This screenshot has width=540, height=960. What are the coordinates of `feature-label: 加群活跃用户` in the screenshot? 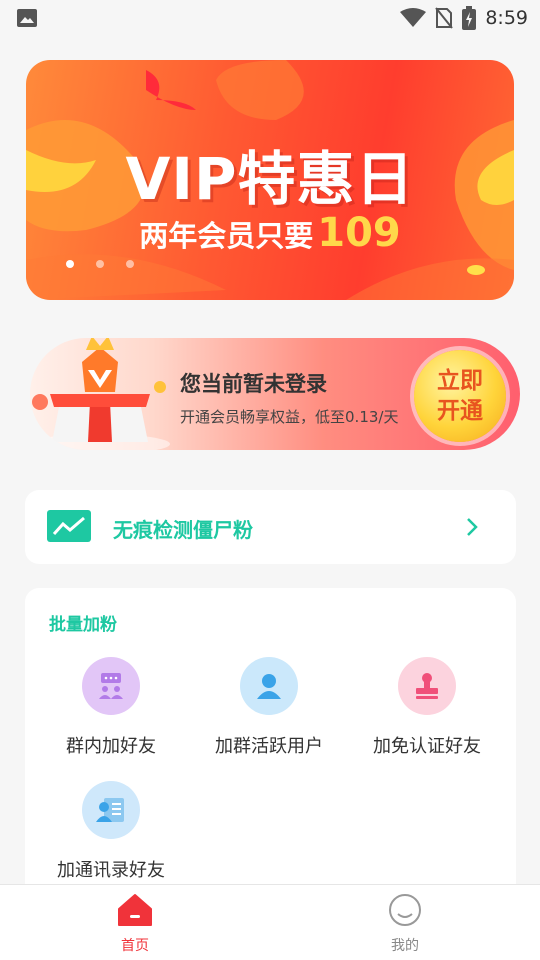 It's located at (269, 746).